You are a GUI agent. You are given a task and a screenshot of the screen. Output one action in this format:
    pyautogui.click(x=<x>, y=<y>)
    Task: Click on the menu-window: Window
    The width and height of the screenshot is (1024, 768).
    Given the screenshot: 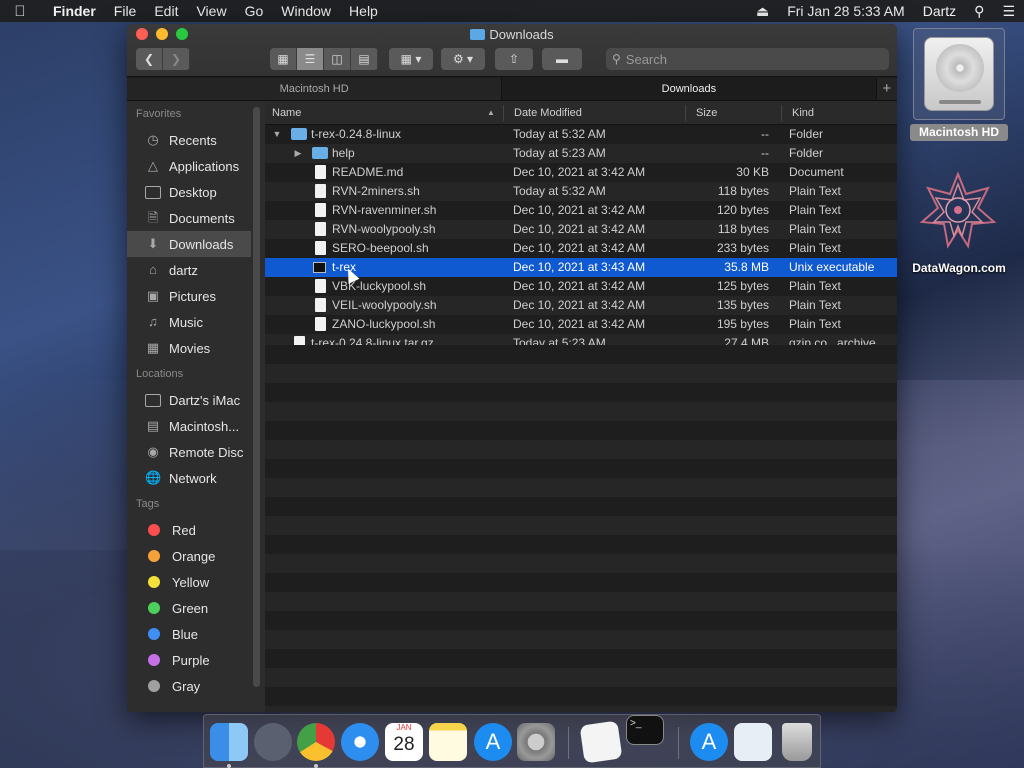 What is the action you would take?
    pyautogui.click(x=306, y=11)
    